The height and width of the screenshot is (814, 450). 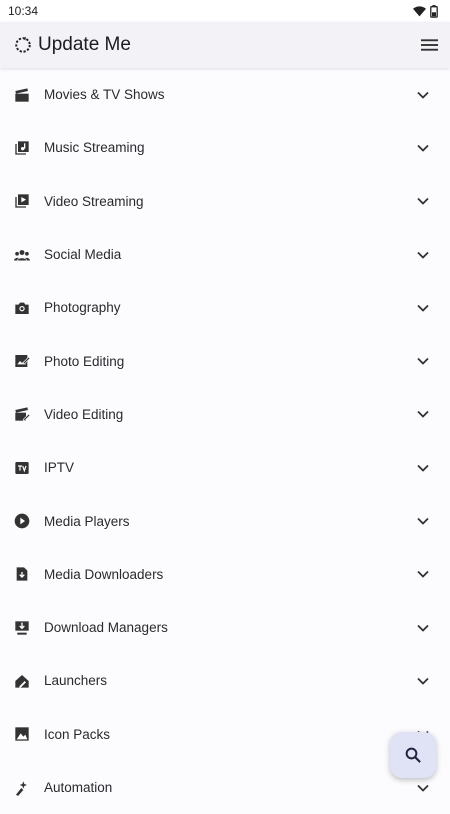 What do you see at coordinates (225, 11) in the screenshot?
I see `status-bar: 10:34` at bounding box center [225, 11].